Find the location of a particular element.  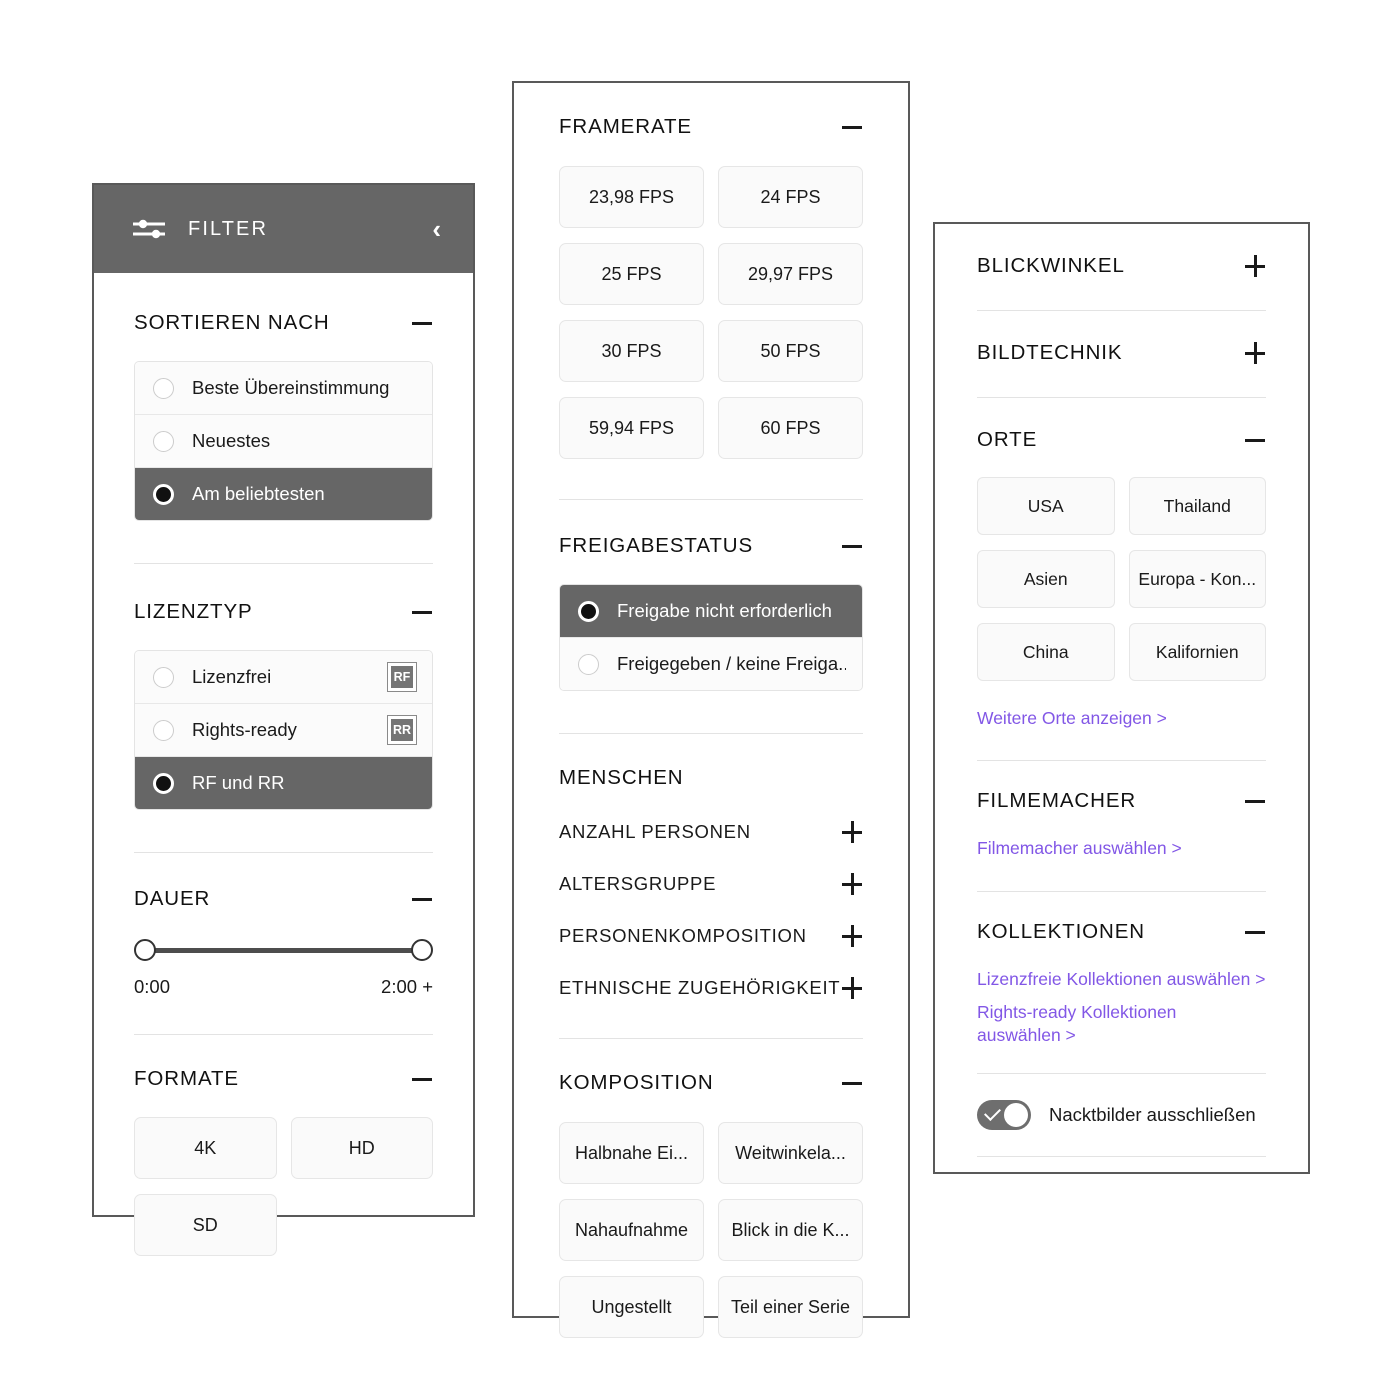

radio-selected-icon is located at coordinates (163, 783).